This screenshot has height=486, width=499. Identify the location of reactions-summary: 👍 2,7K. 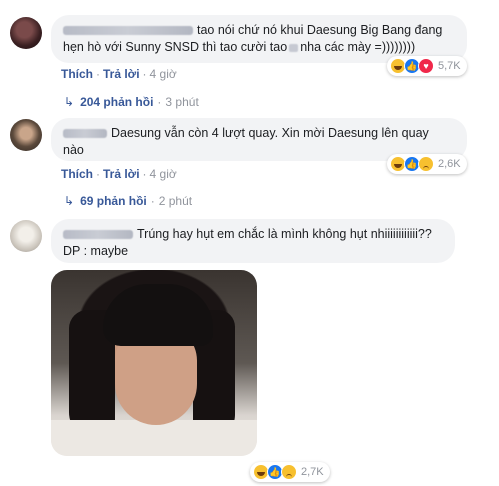
(290, 472).